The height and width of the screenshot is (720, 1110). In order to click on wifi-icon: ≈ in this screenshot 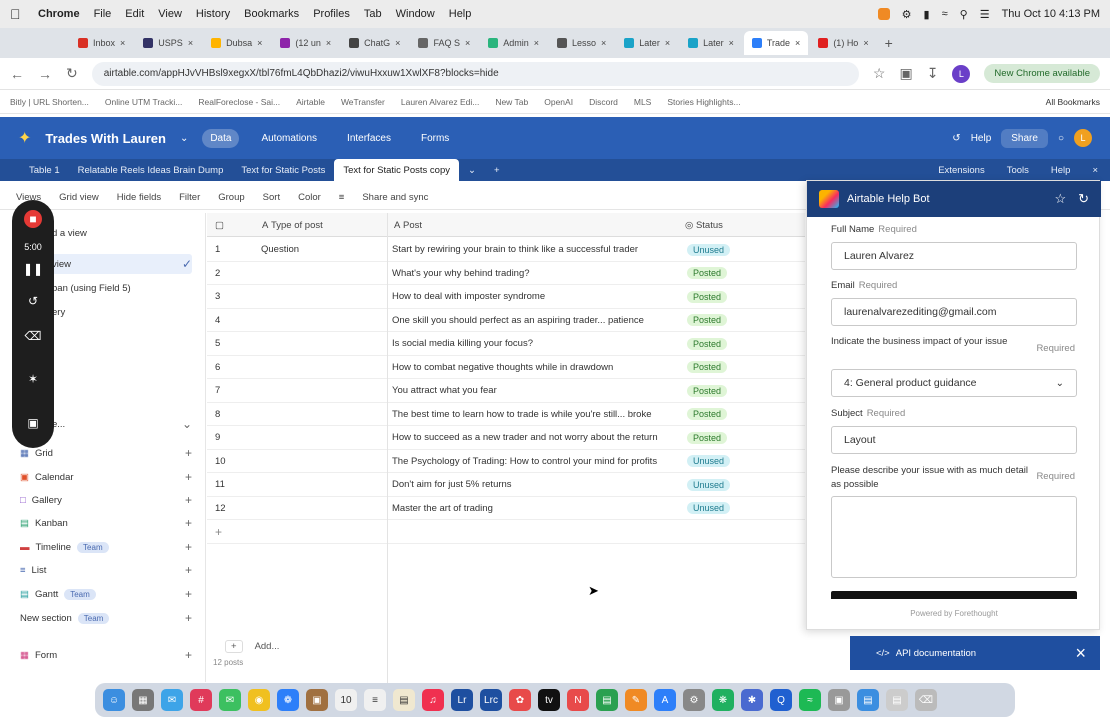, I will do `click(945, 14)`.